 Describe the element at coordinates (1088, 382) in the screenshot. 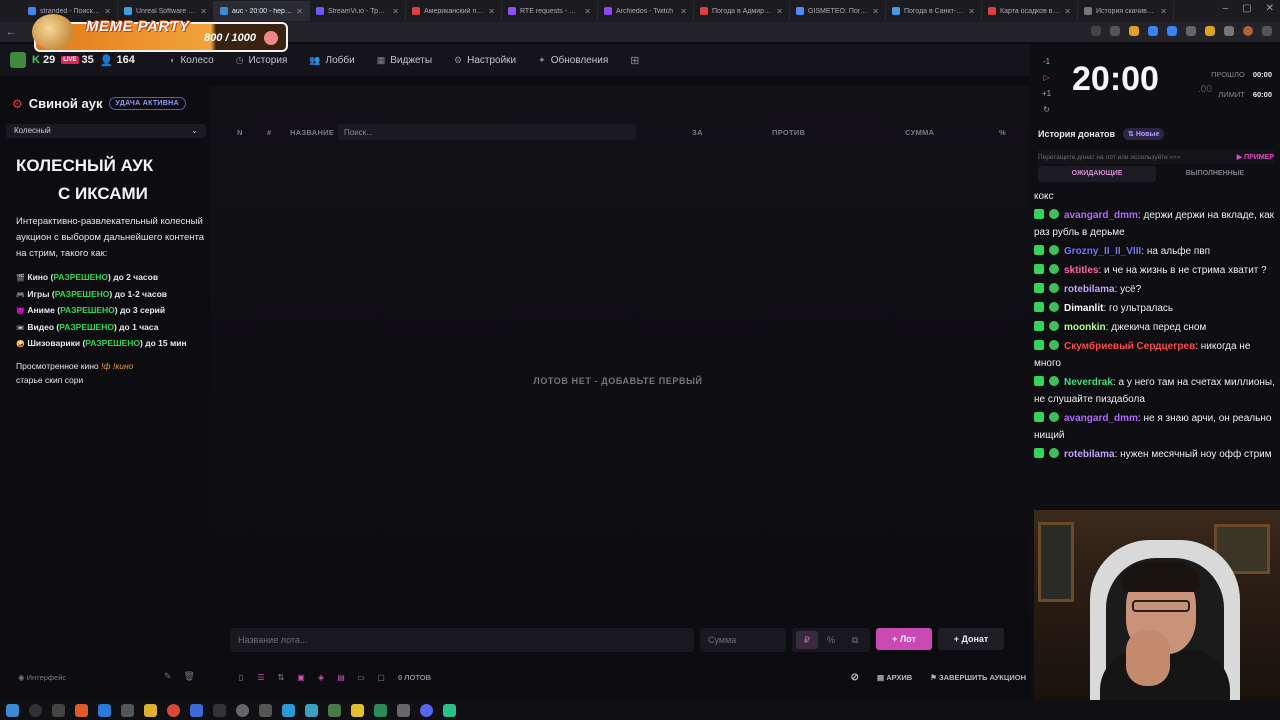

I see `chat-username: Neverdrak` at that location.